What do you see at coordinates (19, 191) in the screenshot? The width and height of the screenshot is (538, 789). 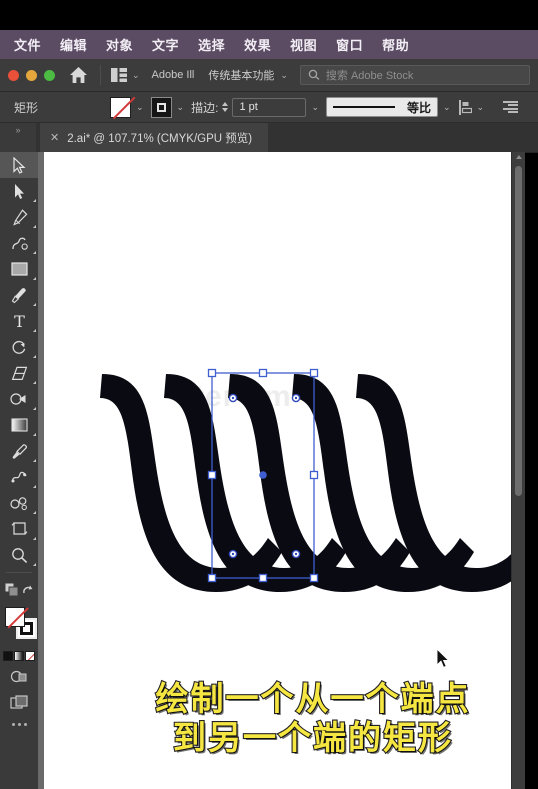 I see `direct-selection-tool` at bounding box center [19, 191].